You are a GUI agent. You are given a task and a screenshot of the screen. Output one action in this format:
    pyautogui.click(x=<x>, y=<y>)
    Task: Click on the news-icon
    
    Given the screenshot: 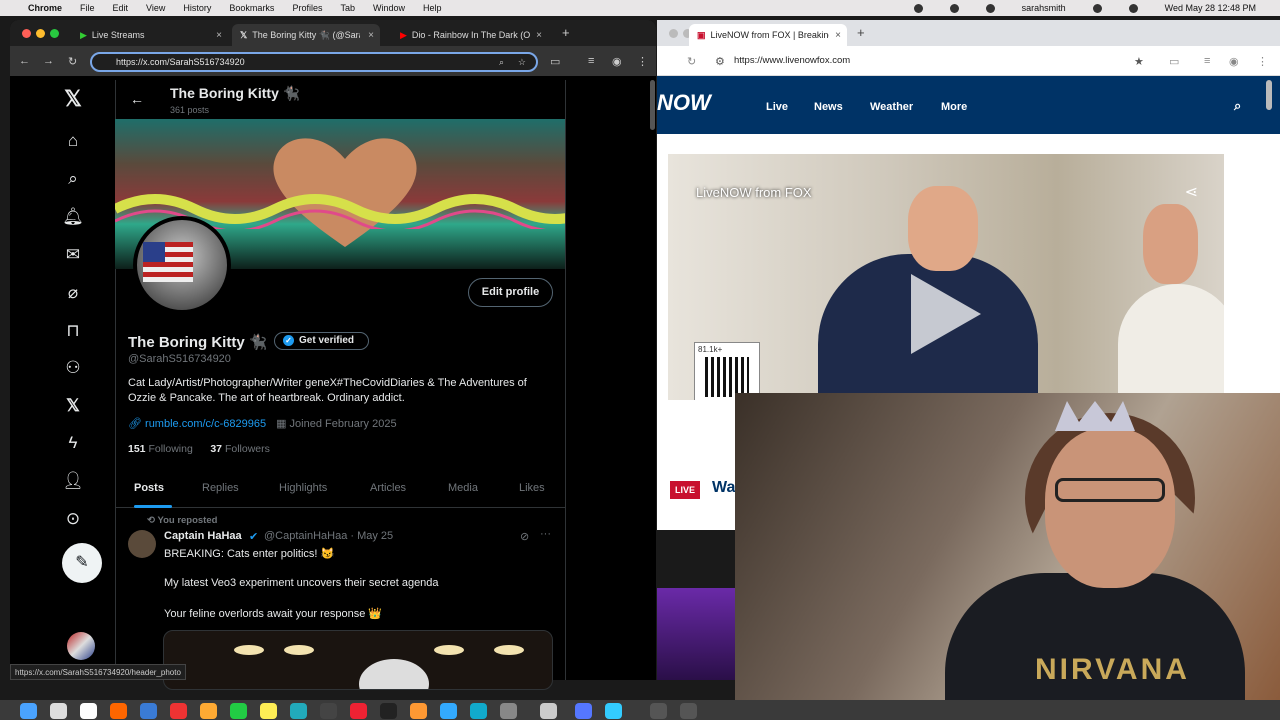 What is the action you would take?
    pyautogui.click(x=358, y=711)
    